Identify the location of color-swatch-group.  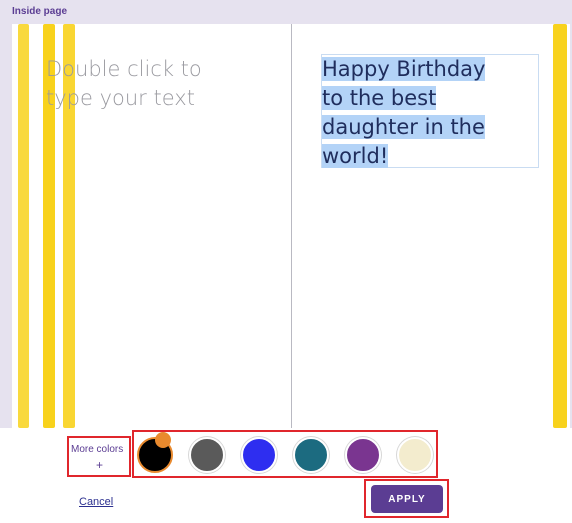
(285, 454).